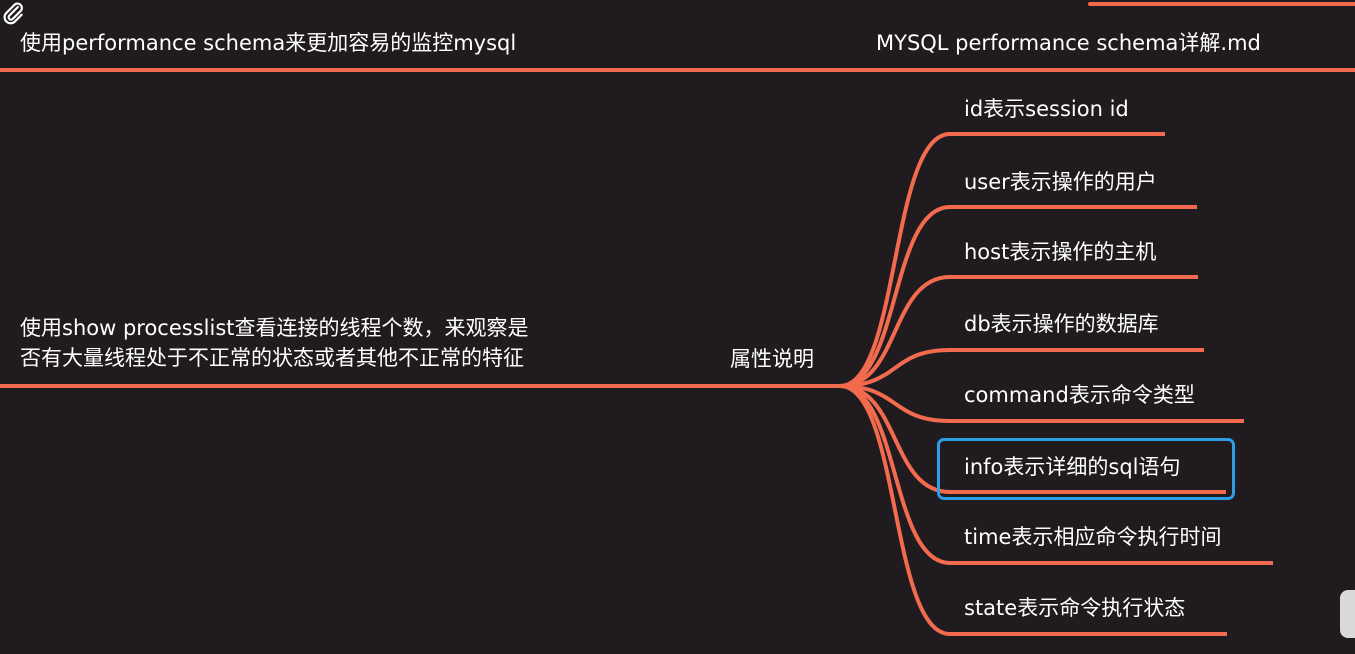 Image resolution: width=1355 pixels, height=654 pixels. I want to click on top-node-link: MYSQL performance schema详解.md, so click(1068, 43).